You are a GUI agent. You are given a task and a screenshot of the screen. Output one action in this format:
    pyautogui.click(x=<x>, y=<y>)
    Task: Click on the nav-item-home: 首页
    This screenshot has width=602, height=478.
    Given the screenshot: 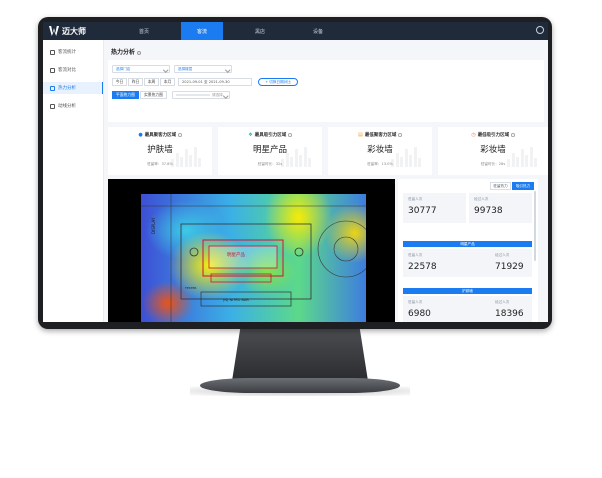 What is the action you would take?
    pyautogui.click(x=144, y=31)
    